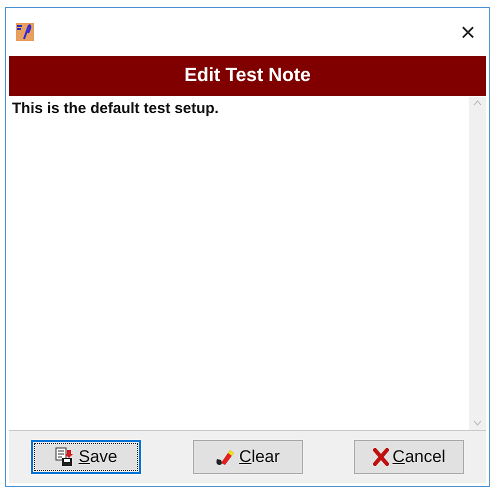 This screenshot has width=490, height=489. What do you see at coordinates (477, 103) in the screenshot?
I see `scroll-up-icon` at bounding box center [477, 103].